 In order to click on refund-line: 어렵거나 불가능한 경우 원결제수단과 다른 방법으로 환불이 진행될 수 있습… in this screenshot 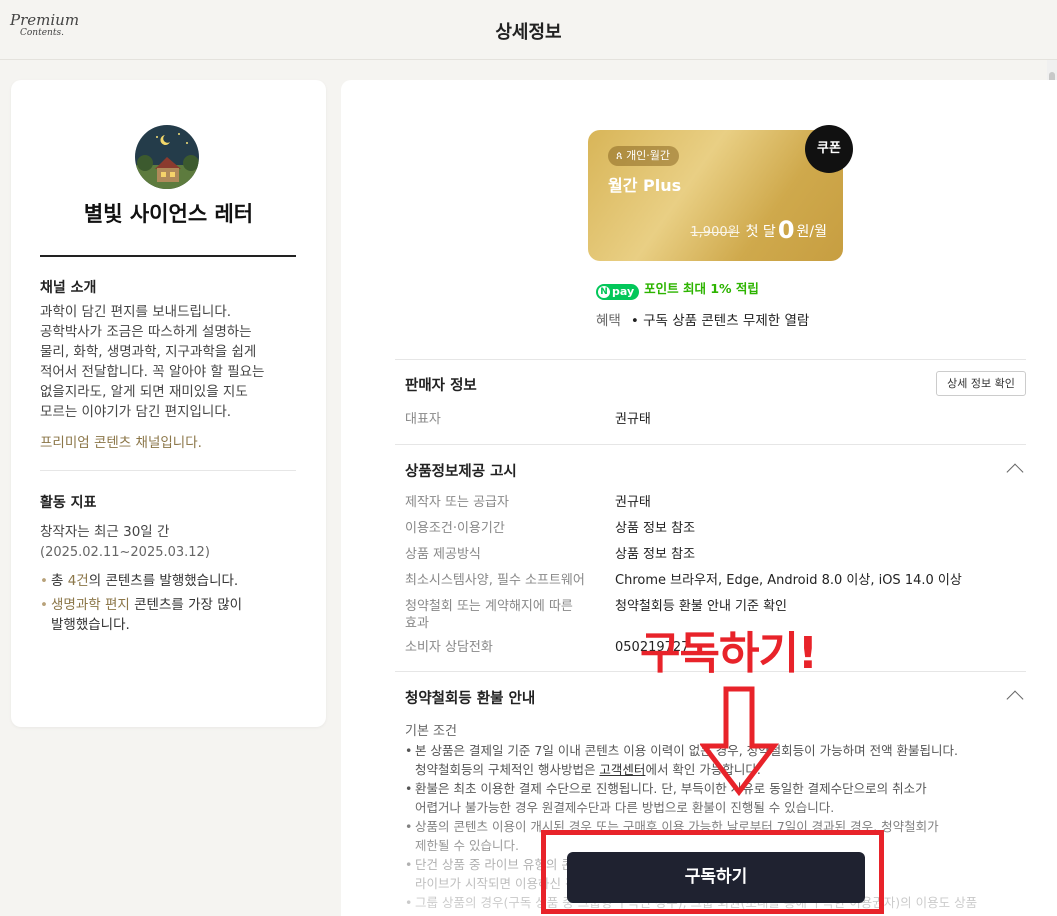, I will do `click(625, 807)`.